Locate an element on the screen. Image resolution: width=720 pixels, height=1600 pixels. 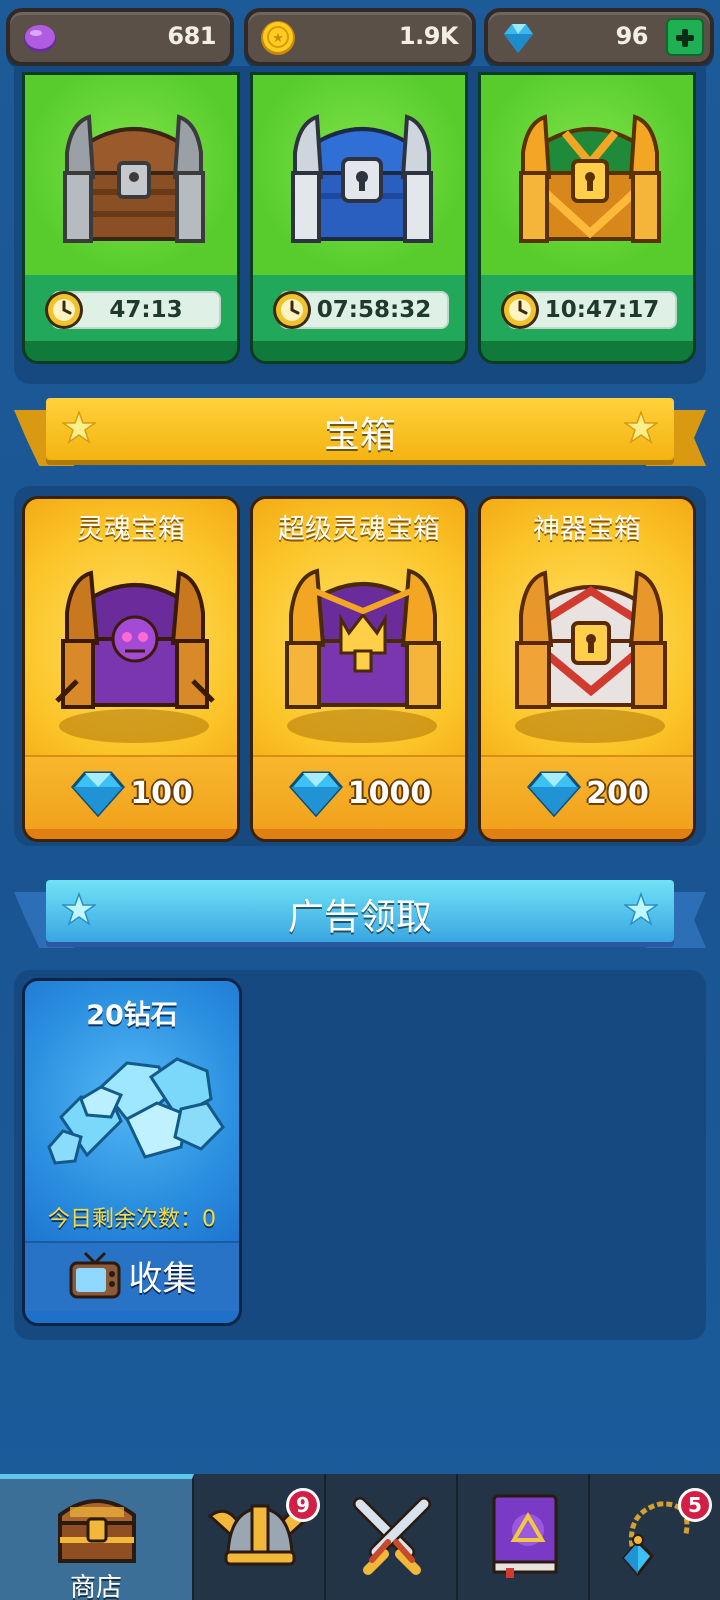
wooden-chest-icon is located at coordinates (134, 178).